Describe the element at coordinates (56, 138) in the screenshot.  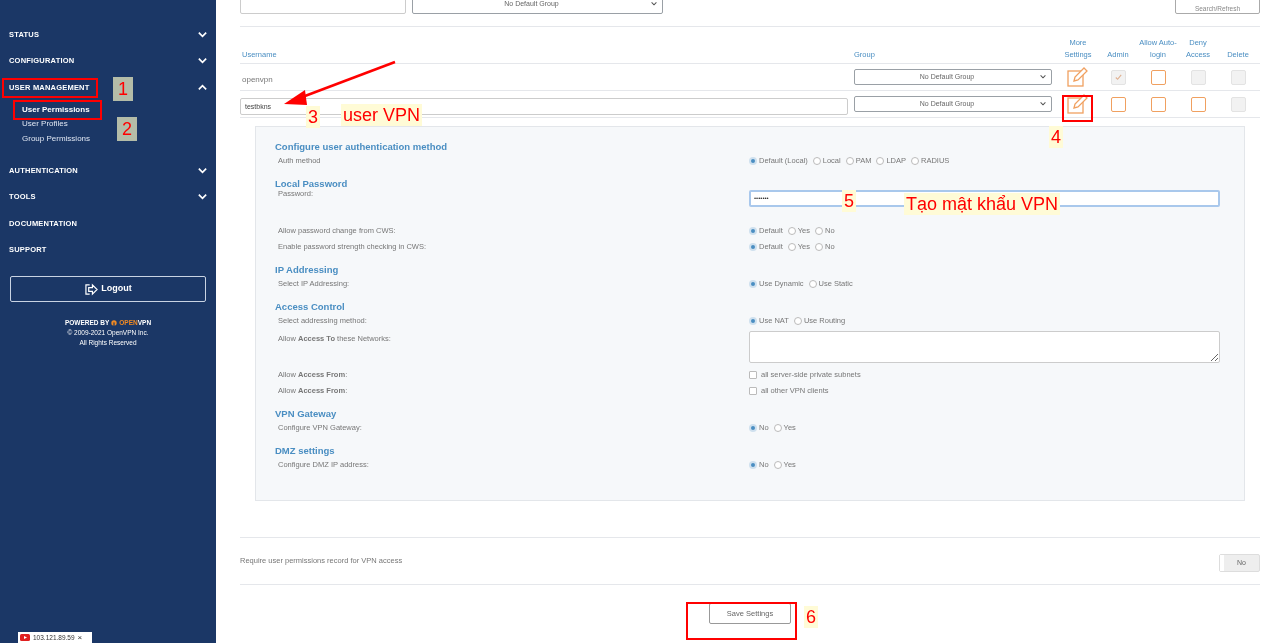
I see `submenu-item: Group Permissions` at that location.